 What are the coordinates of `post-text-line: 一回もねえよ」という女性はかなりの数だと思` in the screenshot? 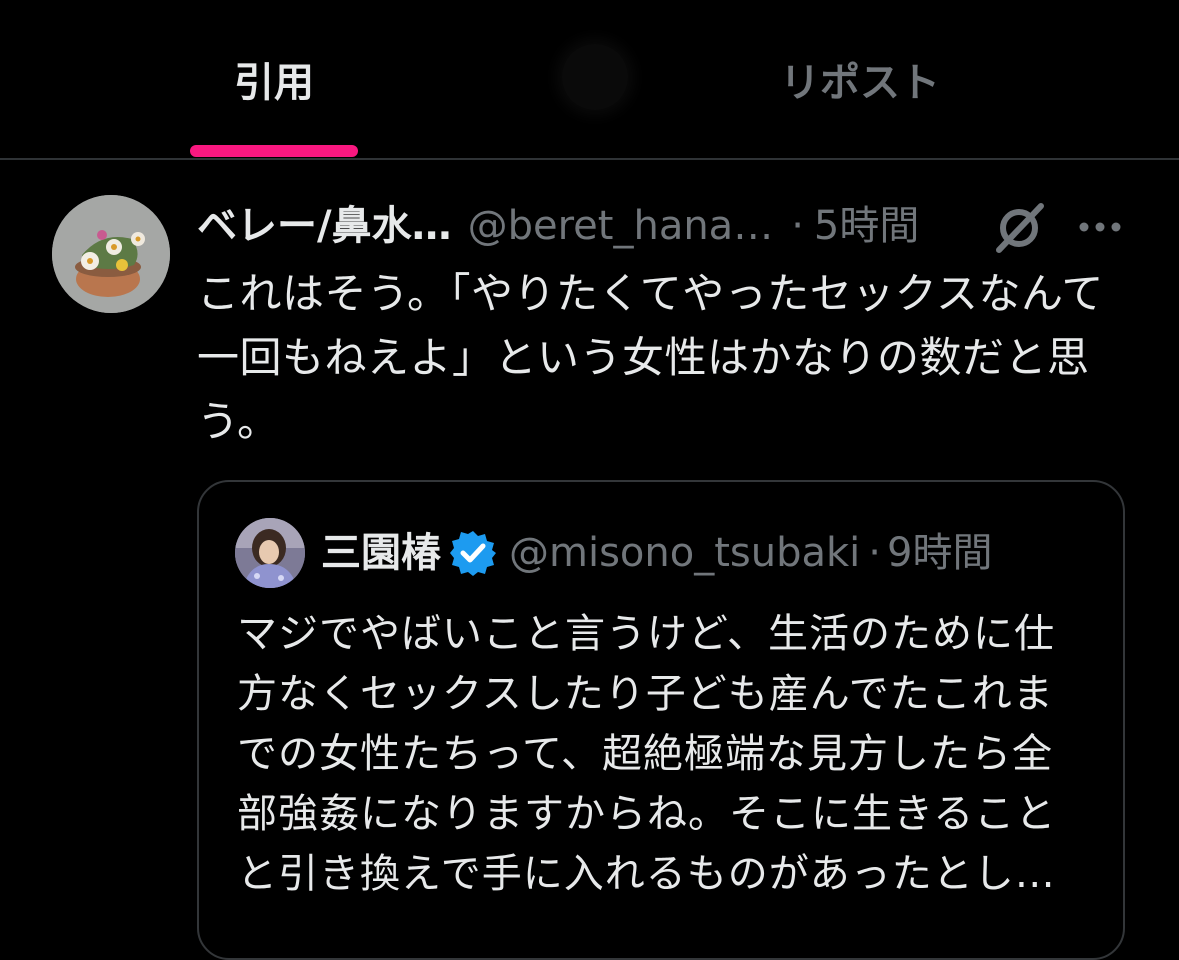 It's located at (643, 357).